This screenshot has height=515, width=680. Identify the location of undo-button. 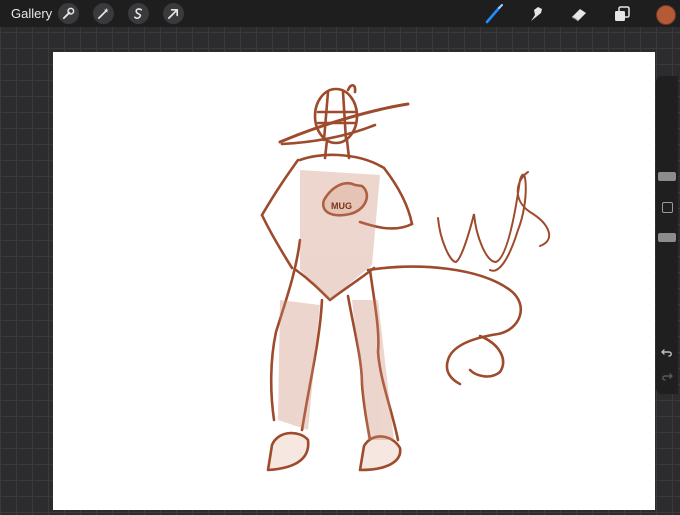
(667, 352).